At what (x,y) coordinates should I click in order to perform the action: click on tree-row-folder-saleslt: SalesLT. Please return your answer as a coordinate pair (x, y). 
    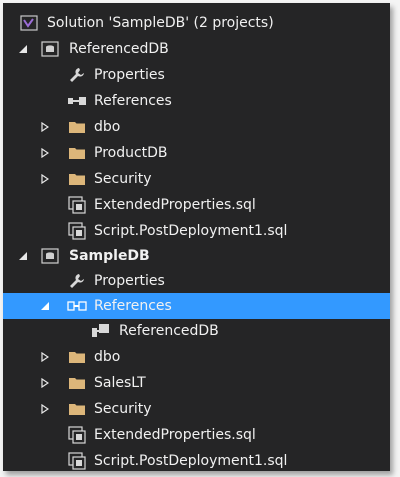
    Looking at the image, I should click on (196, 383).